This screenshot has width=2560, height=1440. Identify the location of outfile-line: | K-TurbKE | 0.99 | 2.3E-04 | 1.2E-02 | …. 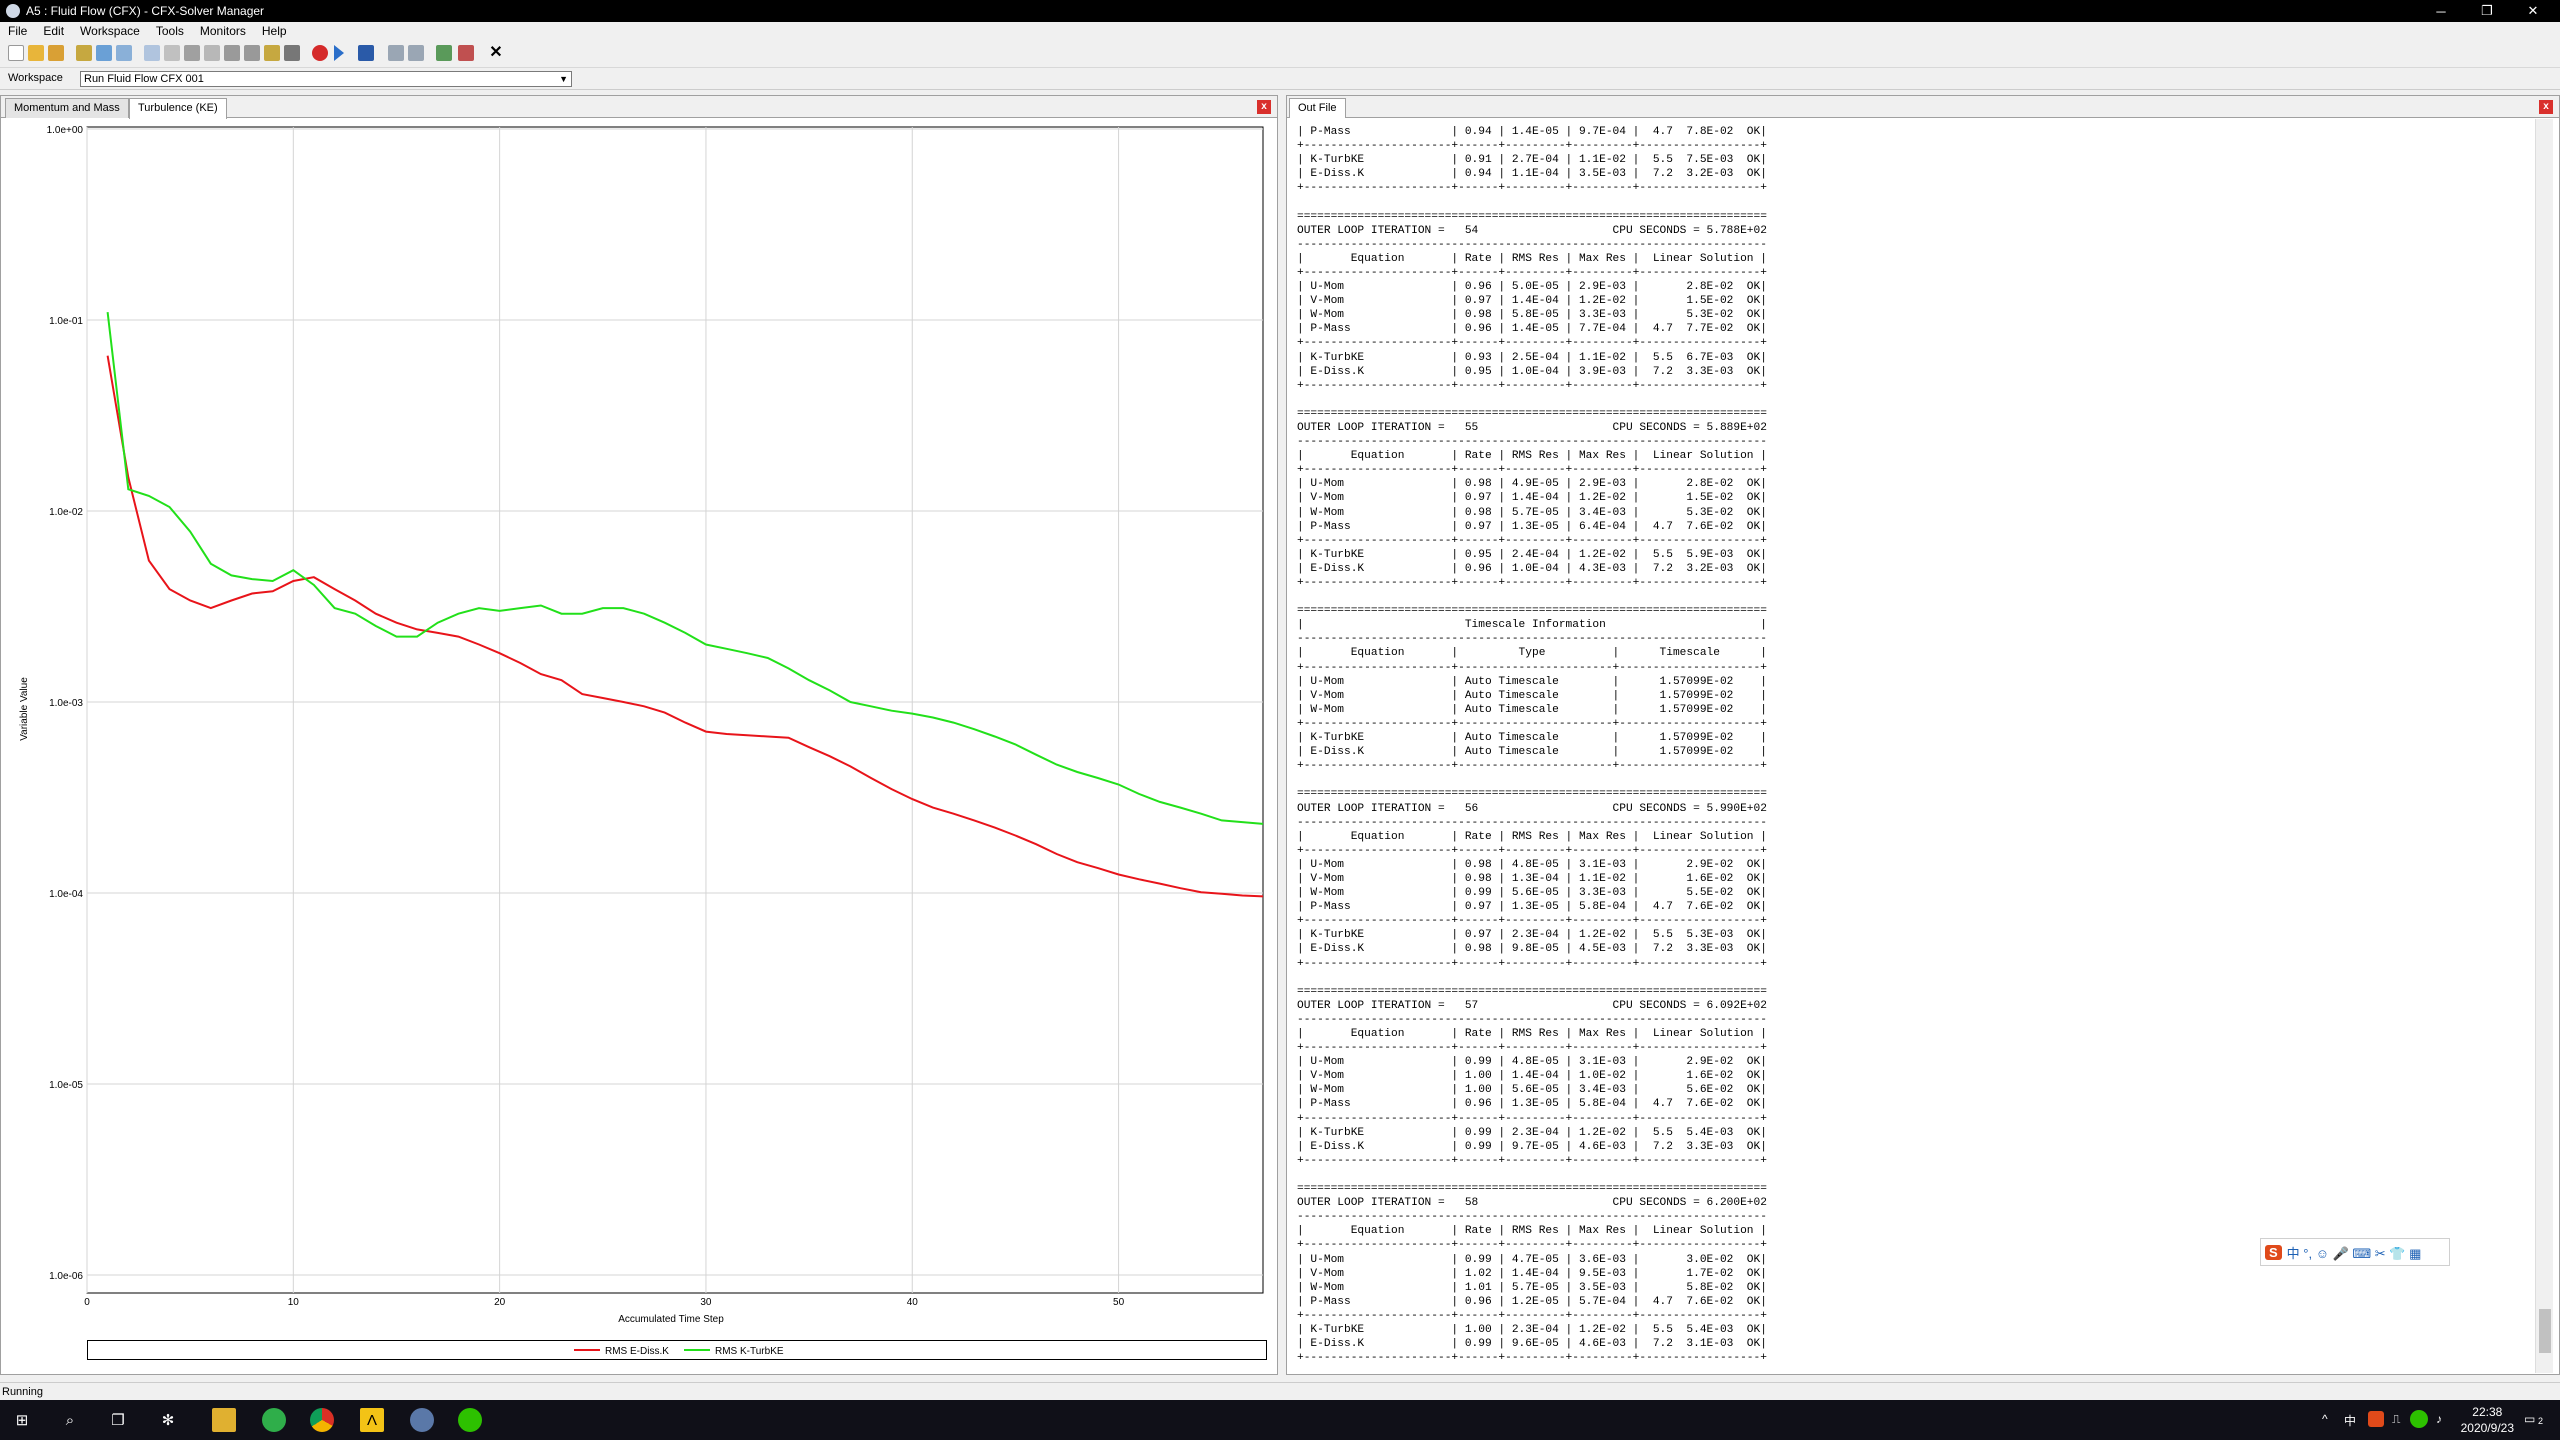
(1532, 1132).